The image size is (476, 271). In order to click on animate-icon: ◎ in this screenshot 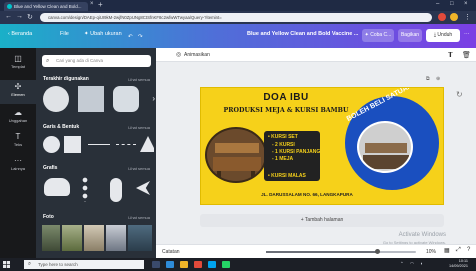, I will do `click(179, 55)`.